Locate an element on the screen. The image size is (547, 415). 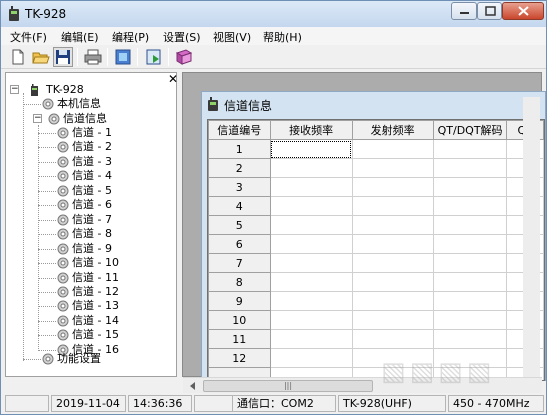
toolbar-separator is located at coordinates (107, 57).